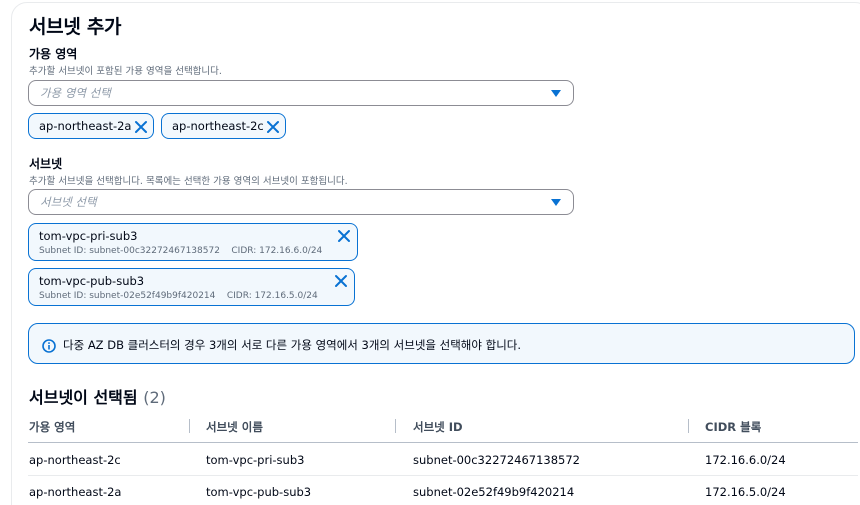  I want to click on column-header-subnet-id: 서브넷 ID, so click(438, 427).